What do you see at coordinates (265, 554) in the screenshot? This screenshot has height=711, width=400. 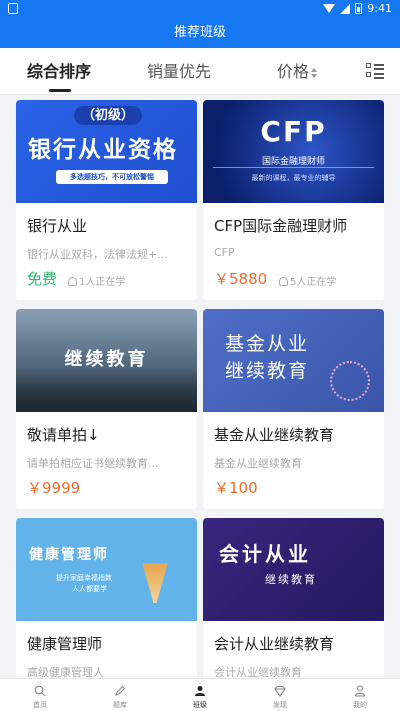 I see `banner-text: 会计从业` at bounding box center [265, 554].